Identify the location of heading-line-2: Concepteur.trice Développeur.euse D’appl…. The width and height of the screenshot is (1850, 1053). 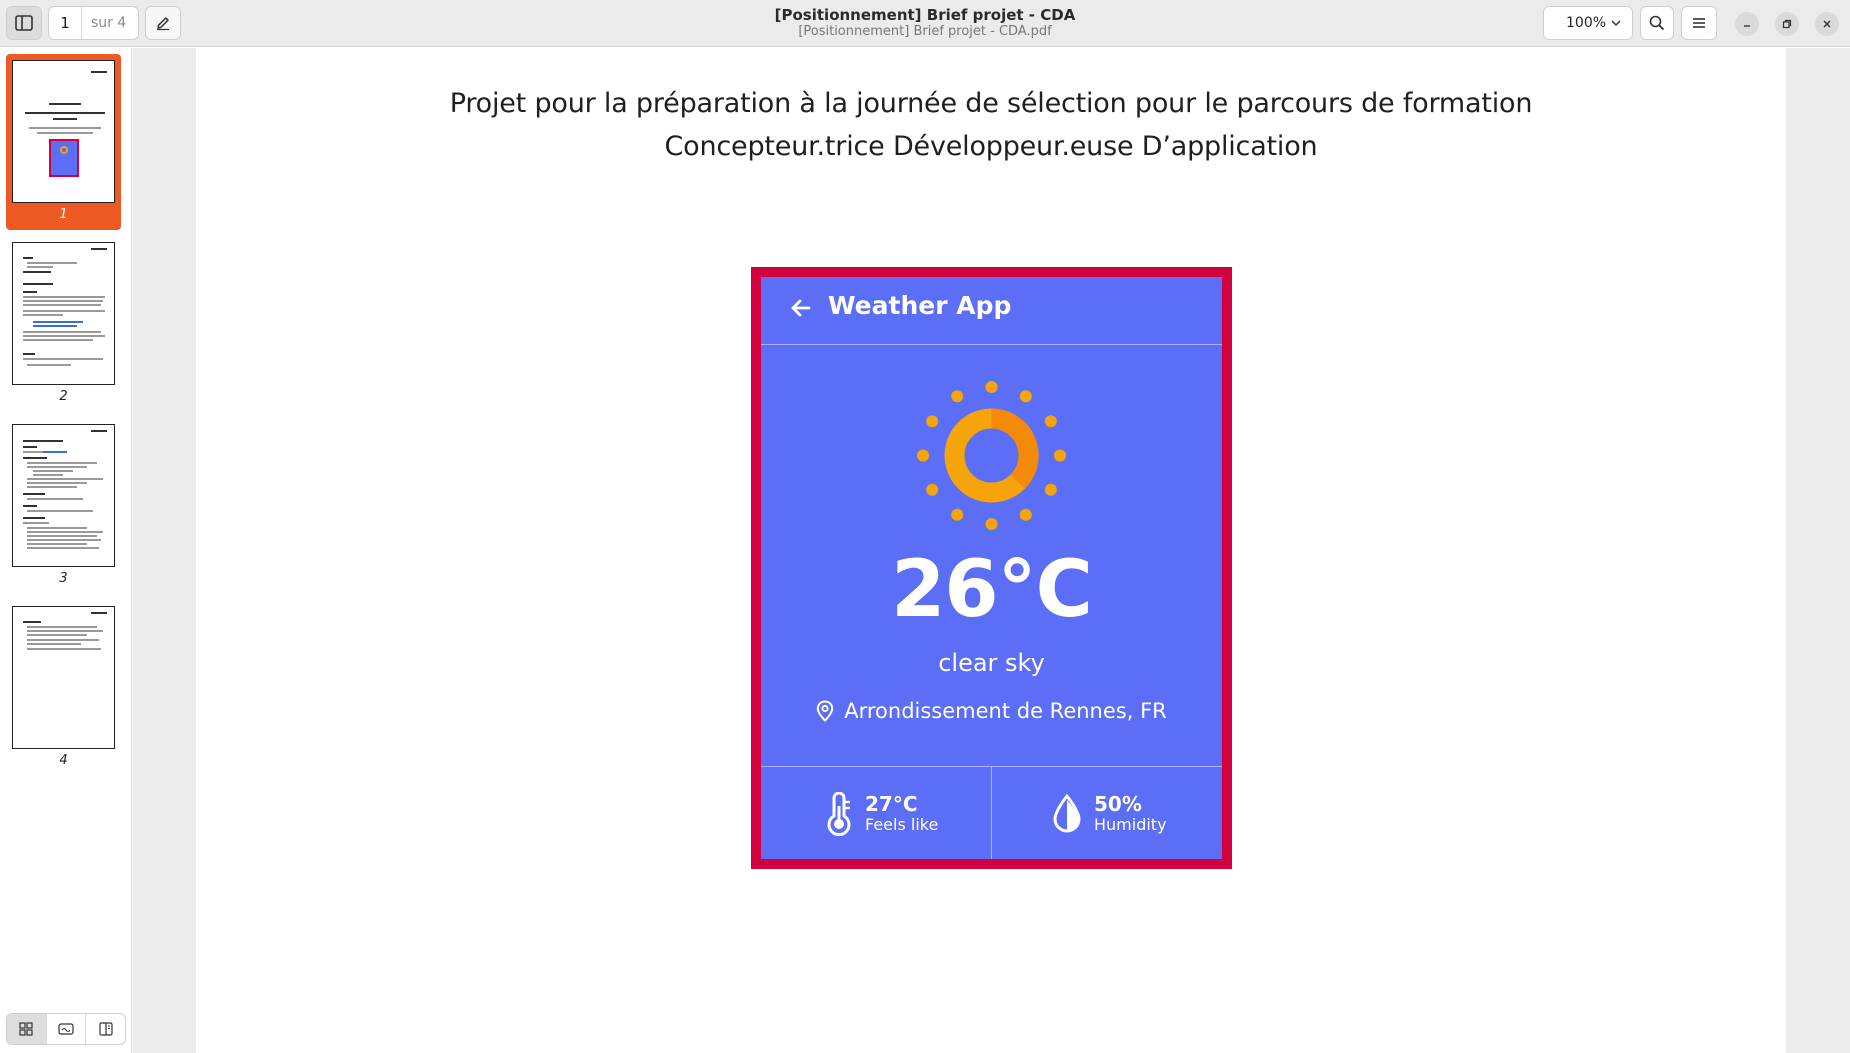
(991, 146).